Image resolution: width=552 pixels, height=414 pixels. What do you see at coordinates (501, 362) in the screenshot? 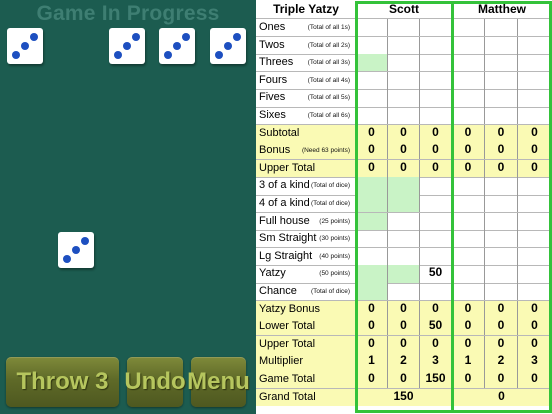
I see `score-cell: 2` at bounding box center [501, 362].